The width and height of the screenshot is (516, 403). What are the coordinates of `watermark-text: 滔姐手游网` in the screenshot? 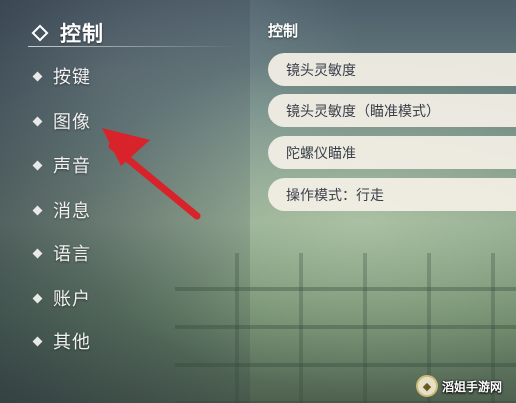 It's located at (472, 386).